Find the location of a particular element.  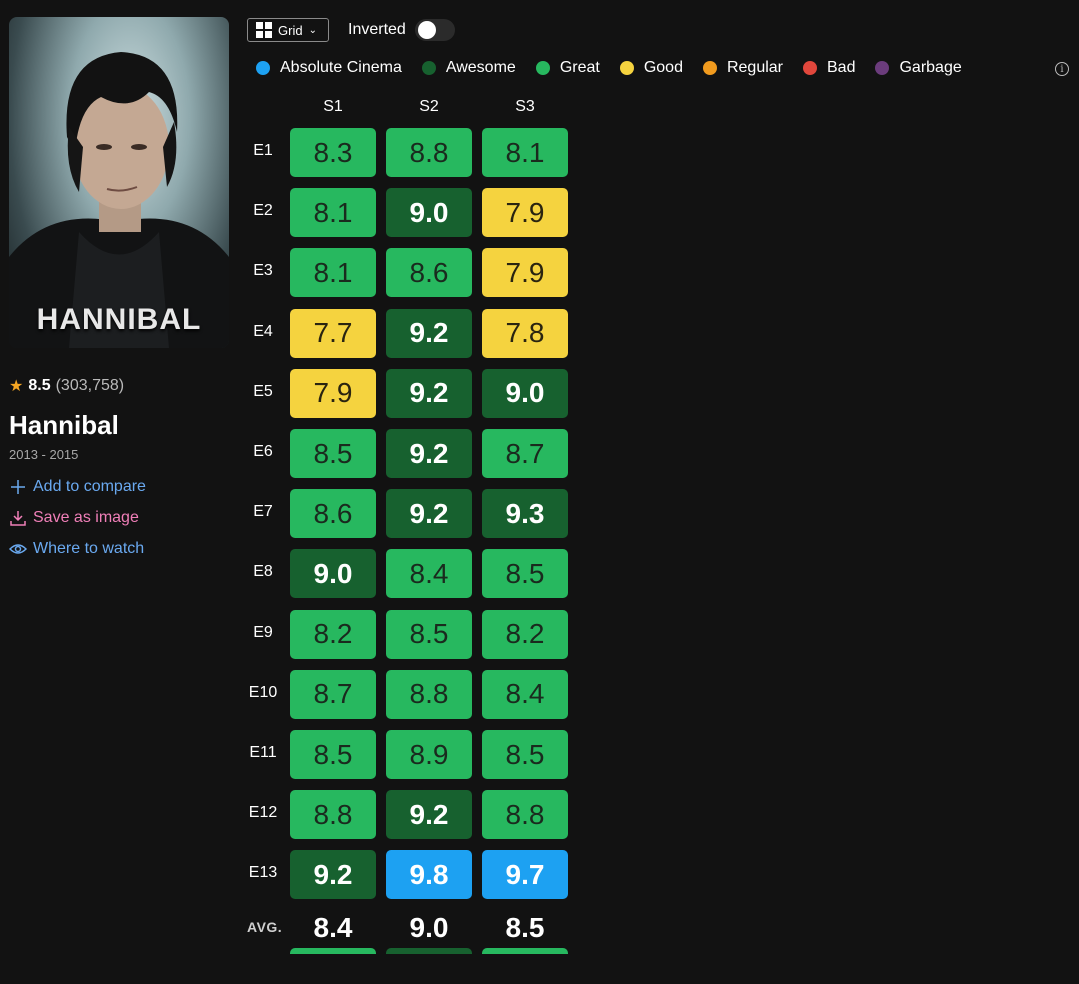

legend-item: Bad is located at coordinates (829, 68).